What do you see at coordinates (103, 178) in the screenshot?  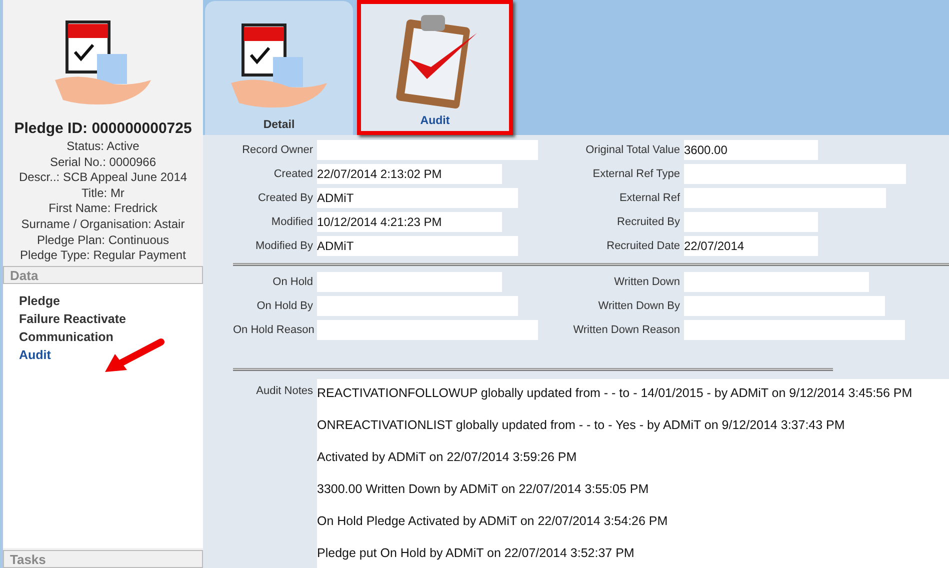 I see `pledge-detail: Descr..: SCB Appeal June 2014` at bounding box center [103, 178].